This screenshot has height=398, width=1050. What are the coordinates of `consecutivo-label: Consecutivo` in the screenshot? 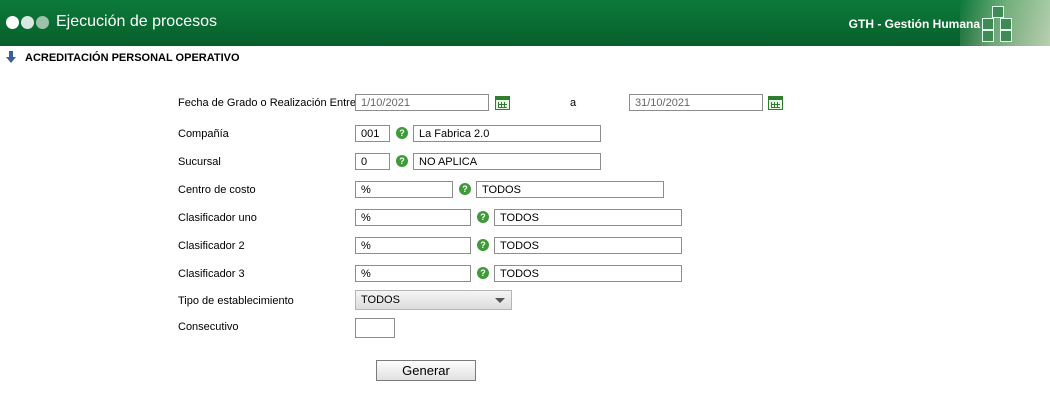 It's located at (208, 327).